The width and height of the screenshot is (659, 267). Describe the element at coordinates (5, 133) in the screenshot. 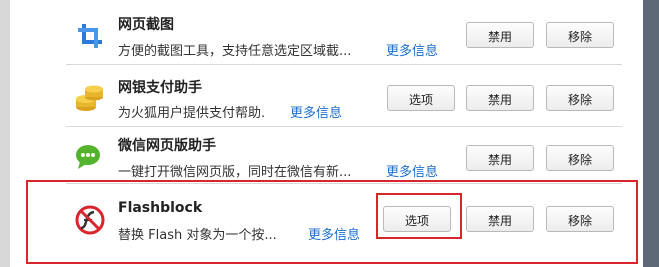

I see `left-sidebar-edge` at that location.